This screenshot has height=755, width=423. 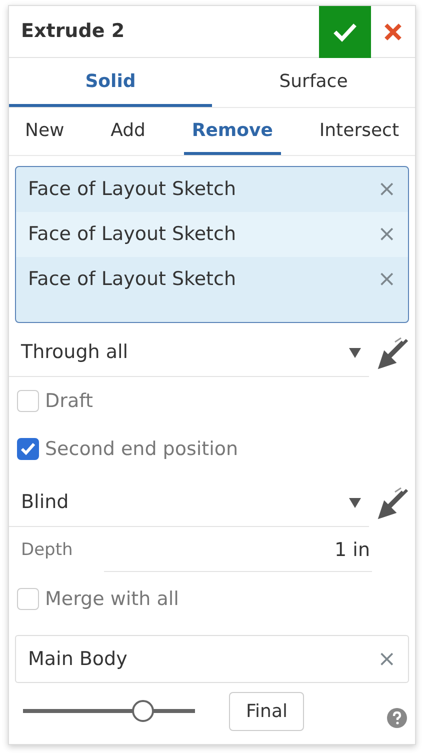 What do you see at coordinates (232, 131) in the screenshot?
I see `tab: Remove` at bounding box center [232, 131].